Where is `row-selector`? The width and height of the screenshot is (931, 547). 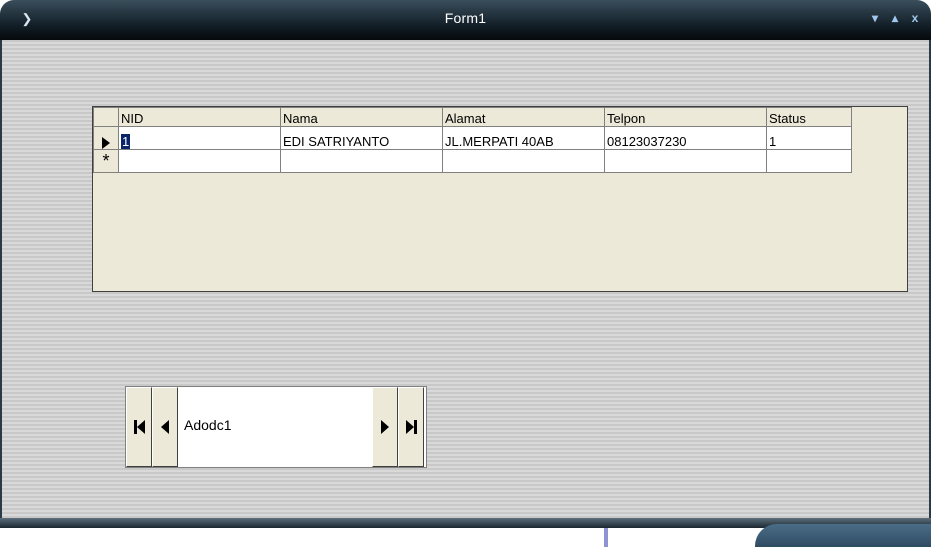 row-selector is located at coordinates (106, 138).